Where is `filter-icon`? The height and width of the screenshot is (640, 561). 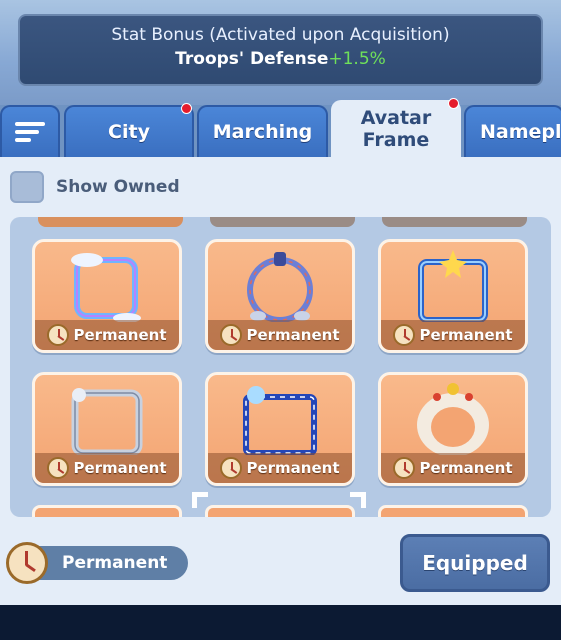
filter-icon is located at coordinates (30, 132).